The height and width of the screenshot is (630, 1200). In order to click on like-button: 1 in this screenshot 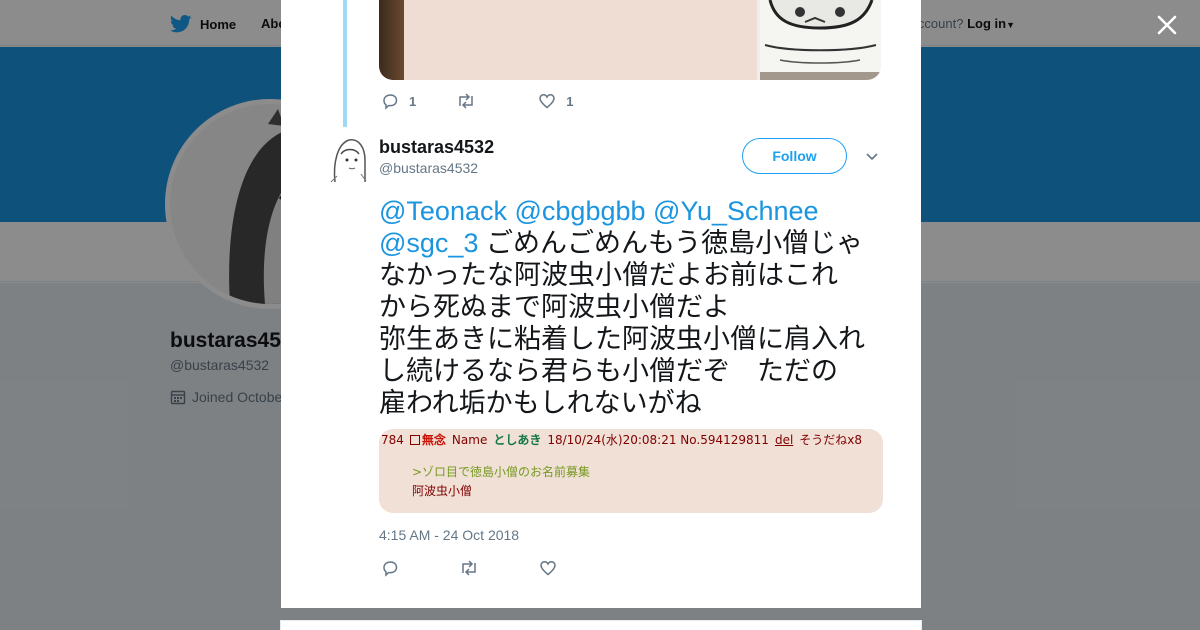, I will do `click(555, 101)`.